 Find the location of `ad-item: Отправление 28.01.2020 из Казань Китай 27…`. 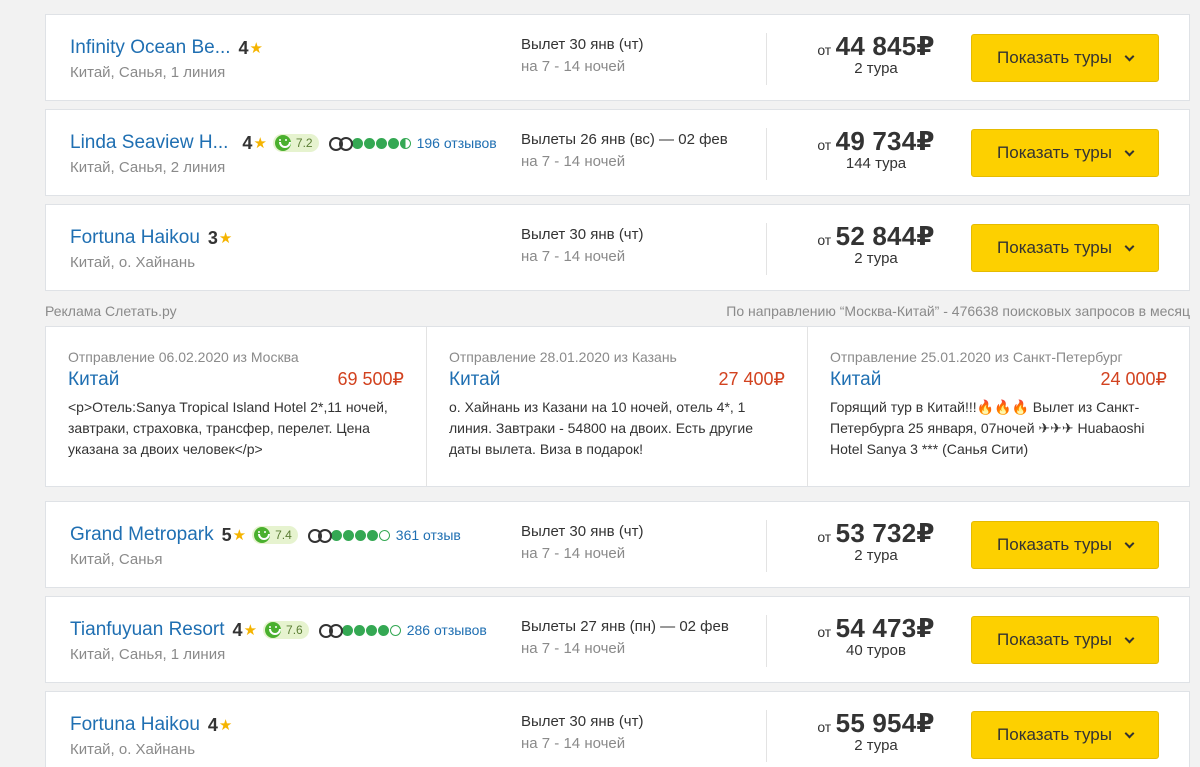

ad-item: Отправление 28.01.2020 из Казань Китай 27… is located at coordinates (617, 406).